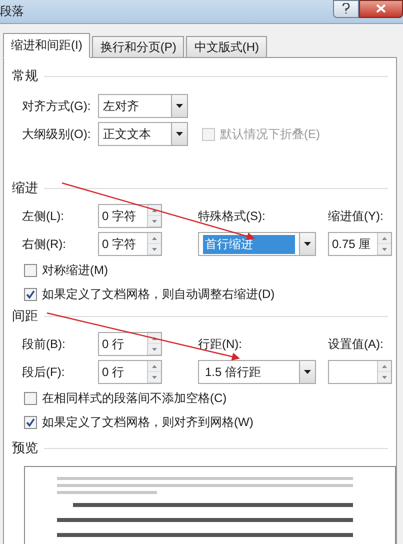 This screenshot has height=544, width=403. I want to click on spin-field: 0.75 厘, so click(360, 244).